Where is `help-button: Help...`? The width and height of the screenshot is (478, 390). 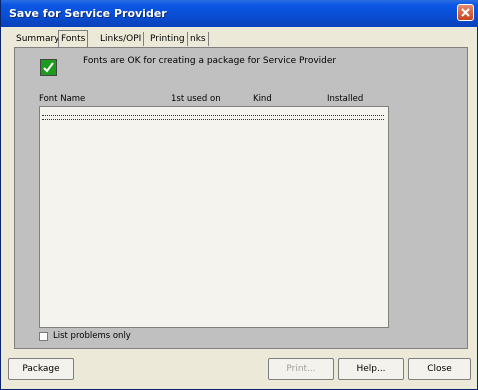 help-button: Help... is located at coordinates (371, 369).